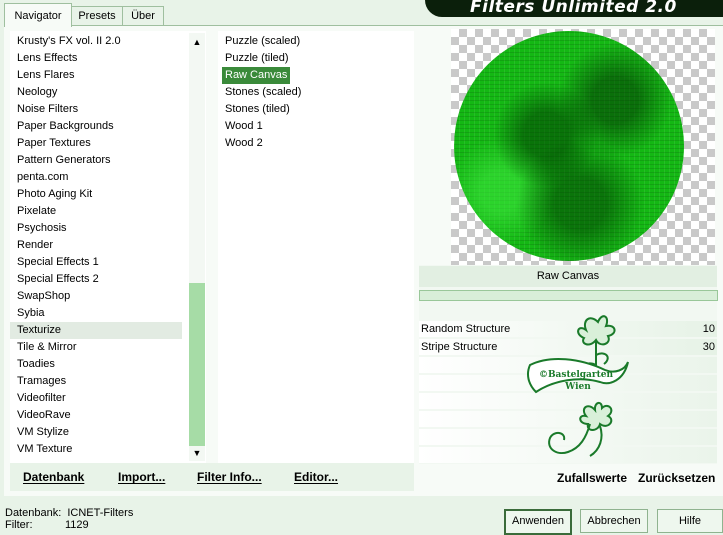  Describe the element at coordinates (96, 126) in the screenshot. I see `category-item: Paper Backgrounds` at that location.